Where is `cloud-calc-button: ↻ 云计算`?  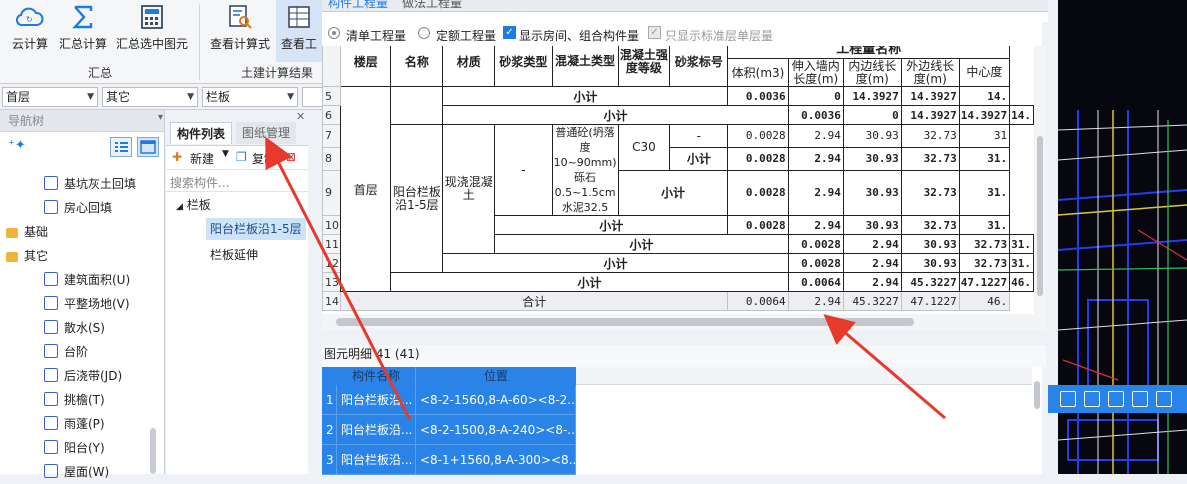
cloud-calc-button: ↻ 云计算 is located at coordinates (30, 31).